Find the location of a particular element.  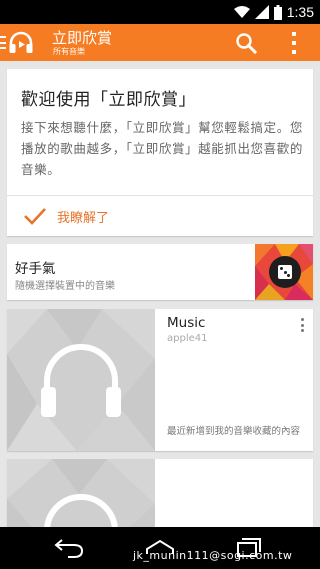

lucky-subtitle: 隨機選擇裝置中的音樂 is located at coordinates (65, 286).